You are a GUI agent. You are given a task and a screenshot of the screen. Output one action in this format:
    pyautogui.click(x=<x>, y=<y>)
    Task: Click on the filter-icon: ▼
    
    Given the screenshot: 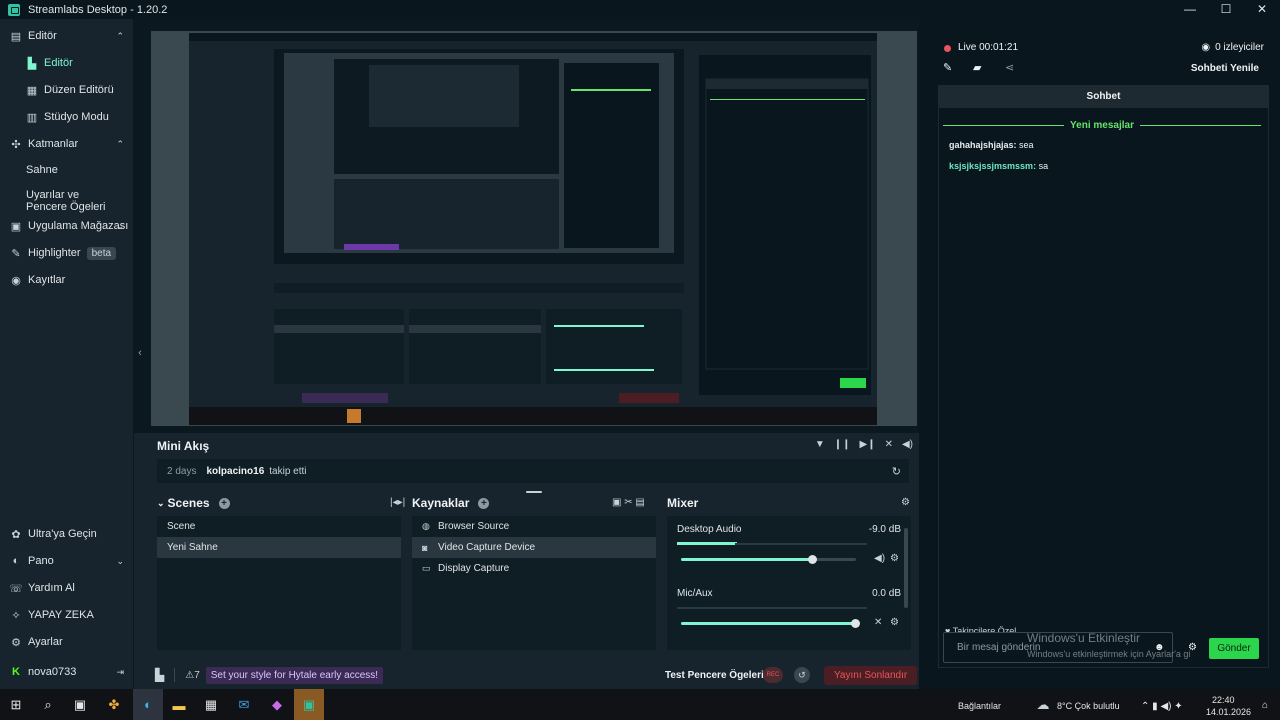 What is the action you would take?
    pyautogui.click(x=820, y=444)
    